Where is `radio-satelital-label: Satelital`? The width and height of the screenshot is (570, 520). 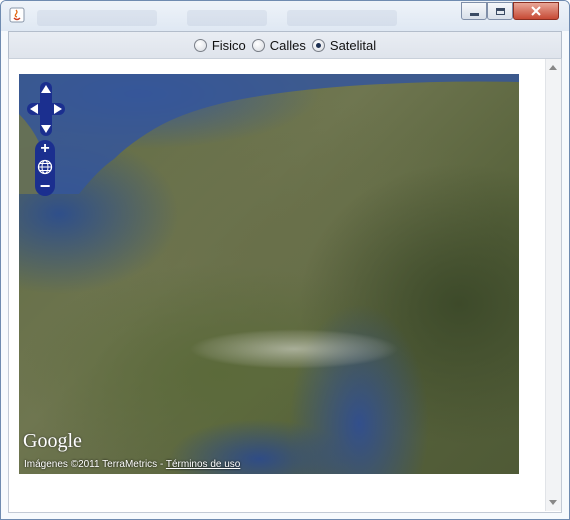
radio-satelital-label: Satelital is located at coordinates (353, 45).